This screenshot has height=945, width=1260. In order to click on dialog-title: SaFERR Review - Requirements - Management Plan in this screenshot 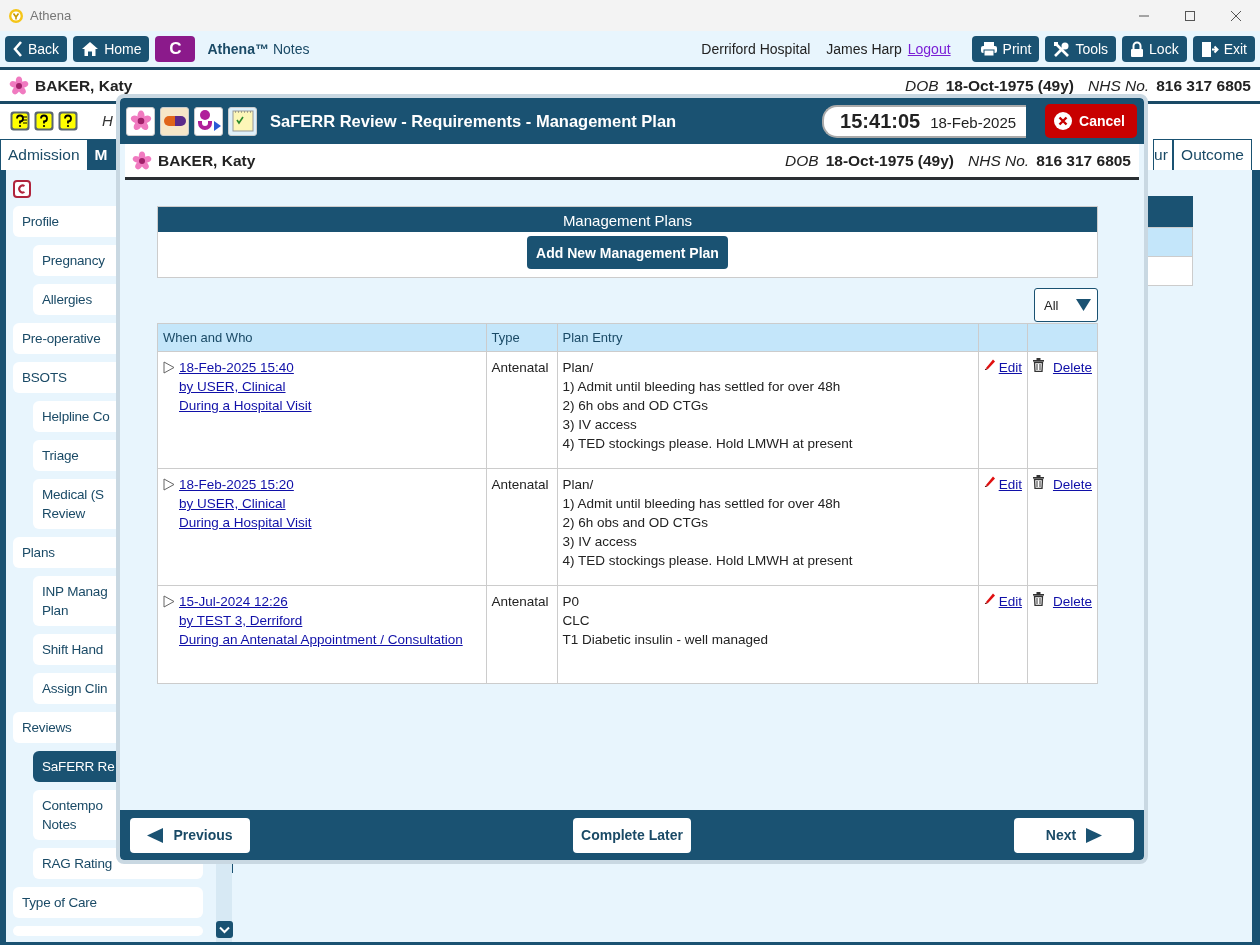, I will do `click(473, 121)`.